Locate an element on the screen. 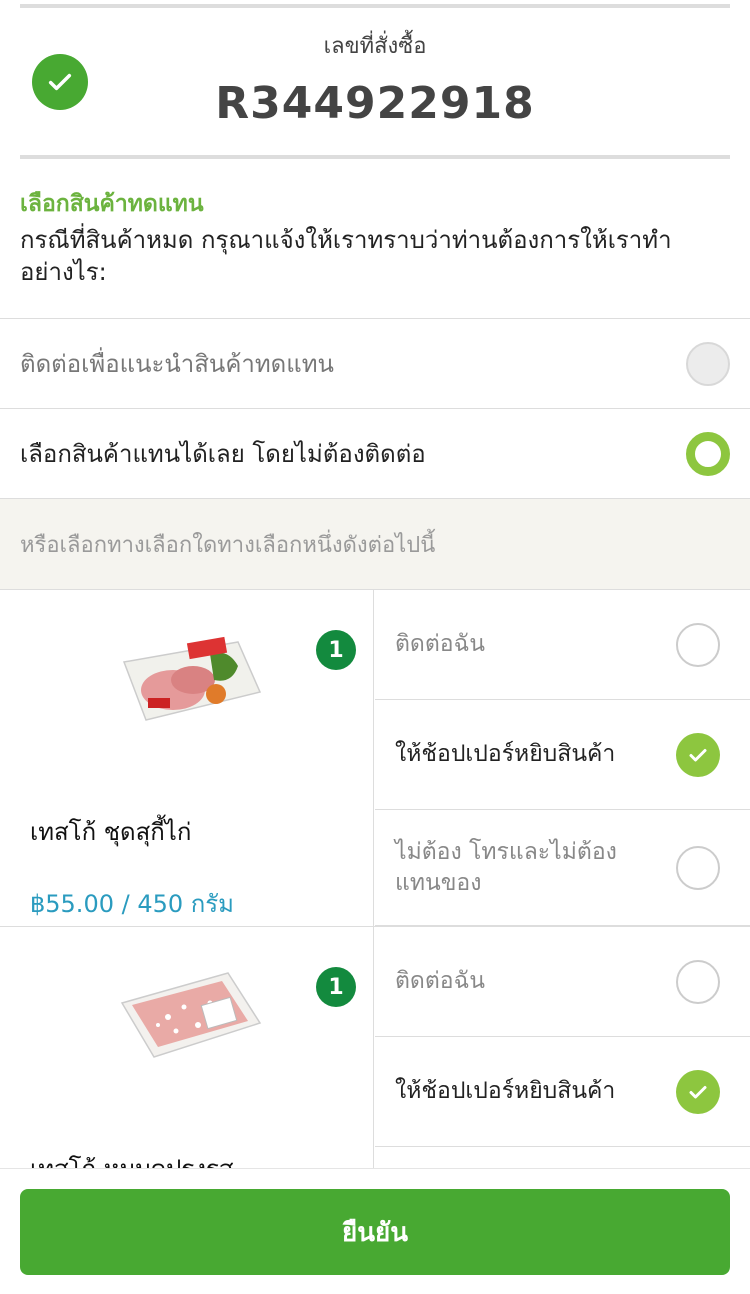  chicken-suki-pack-image is located at coordinates (192, 678).